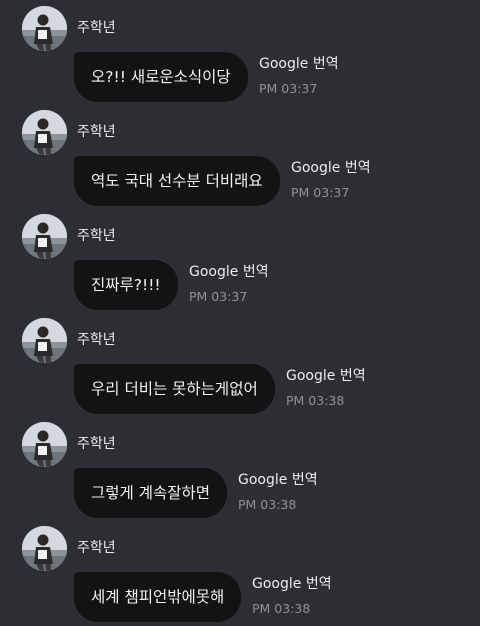 This screenshot has width=480, height=626. Describe the element at coordinates (126, 285) in the screenshot. I see `message-bubble: 진짜루?!!!` at that location.